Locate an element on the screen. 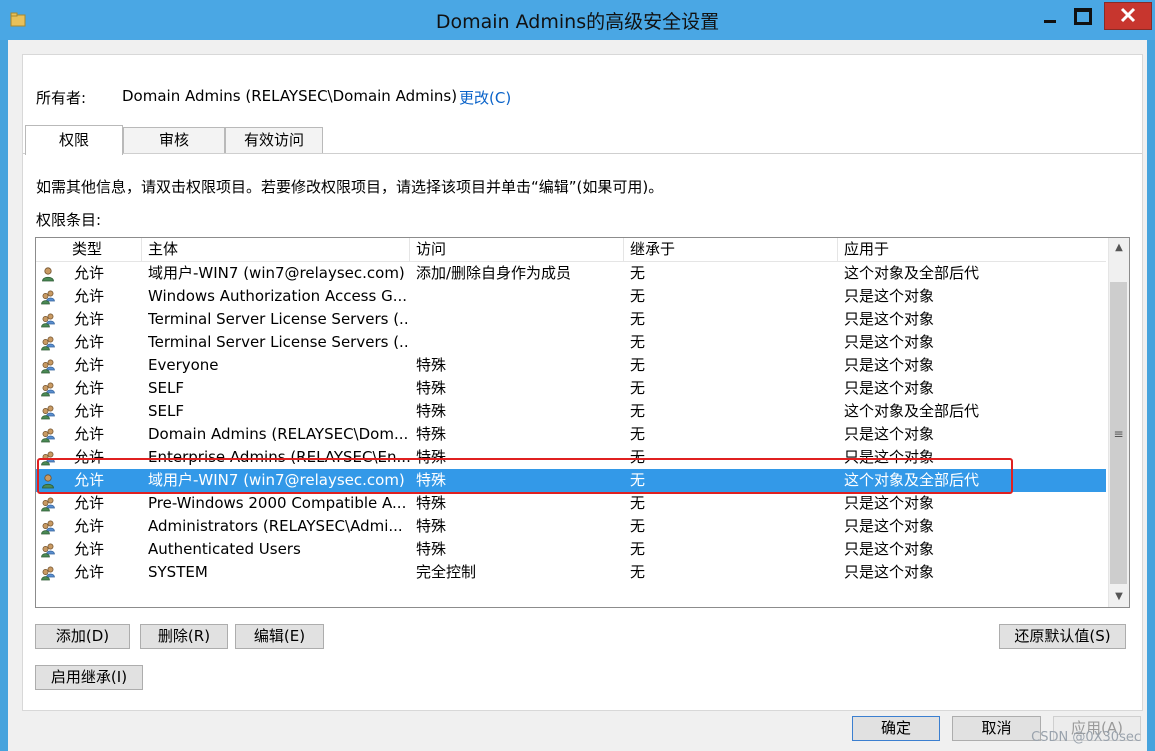 The width and height of the screenshot is (1155, 751). permission-entries-label: 权限条目: is located at coordinates (69, 220).